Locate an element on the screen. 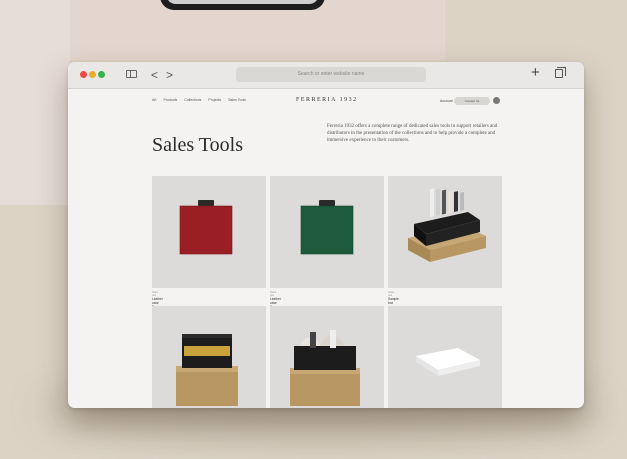 This screenshot has width=627, height=459. close-window-button is located at coordinates (83, 74).